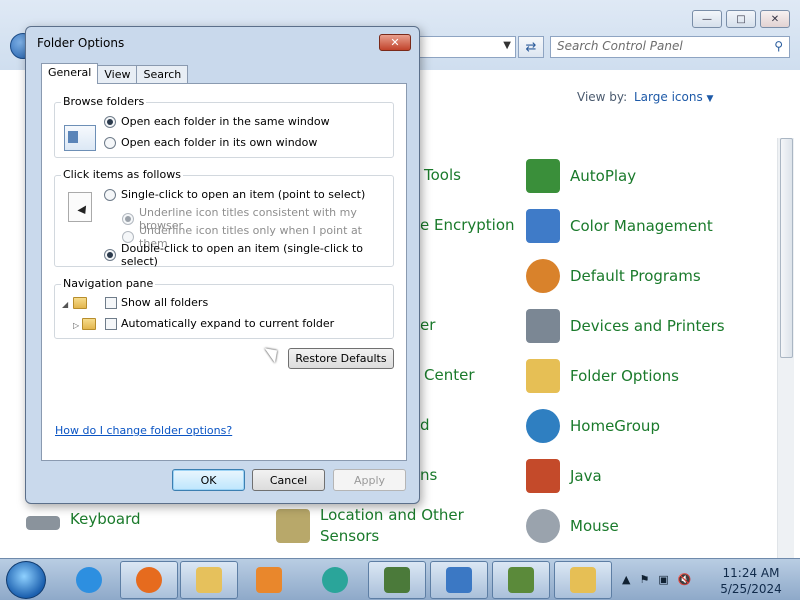 This screenshot has height=600, width=800. Describe the element at coordinates (108, 283) in the screenshot. I see `group-title: Navigation pane` at that location.